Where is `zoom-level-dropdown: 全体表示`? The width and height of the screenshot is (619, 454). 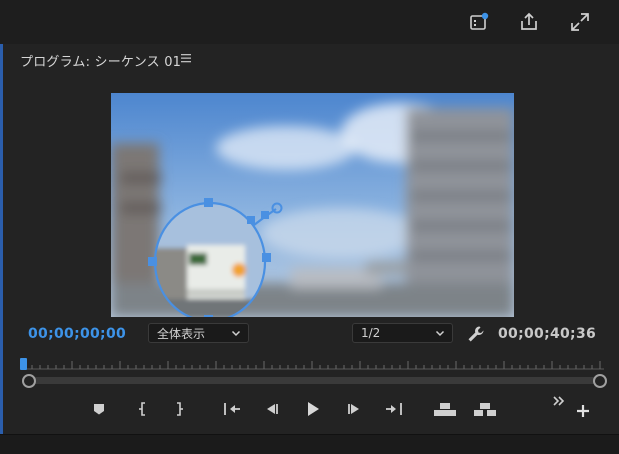 zoom-level-dropdown: 全体表示 is located at coordinates (198, 333).